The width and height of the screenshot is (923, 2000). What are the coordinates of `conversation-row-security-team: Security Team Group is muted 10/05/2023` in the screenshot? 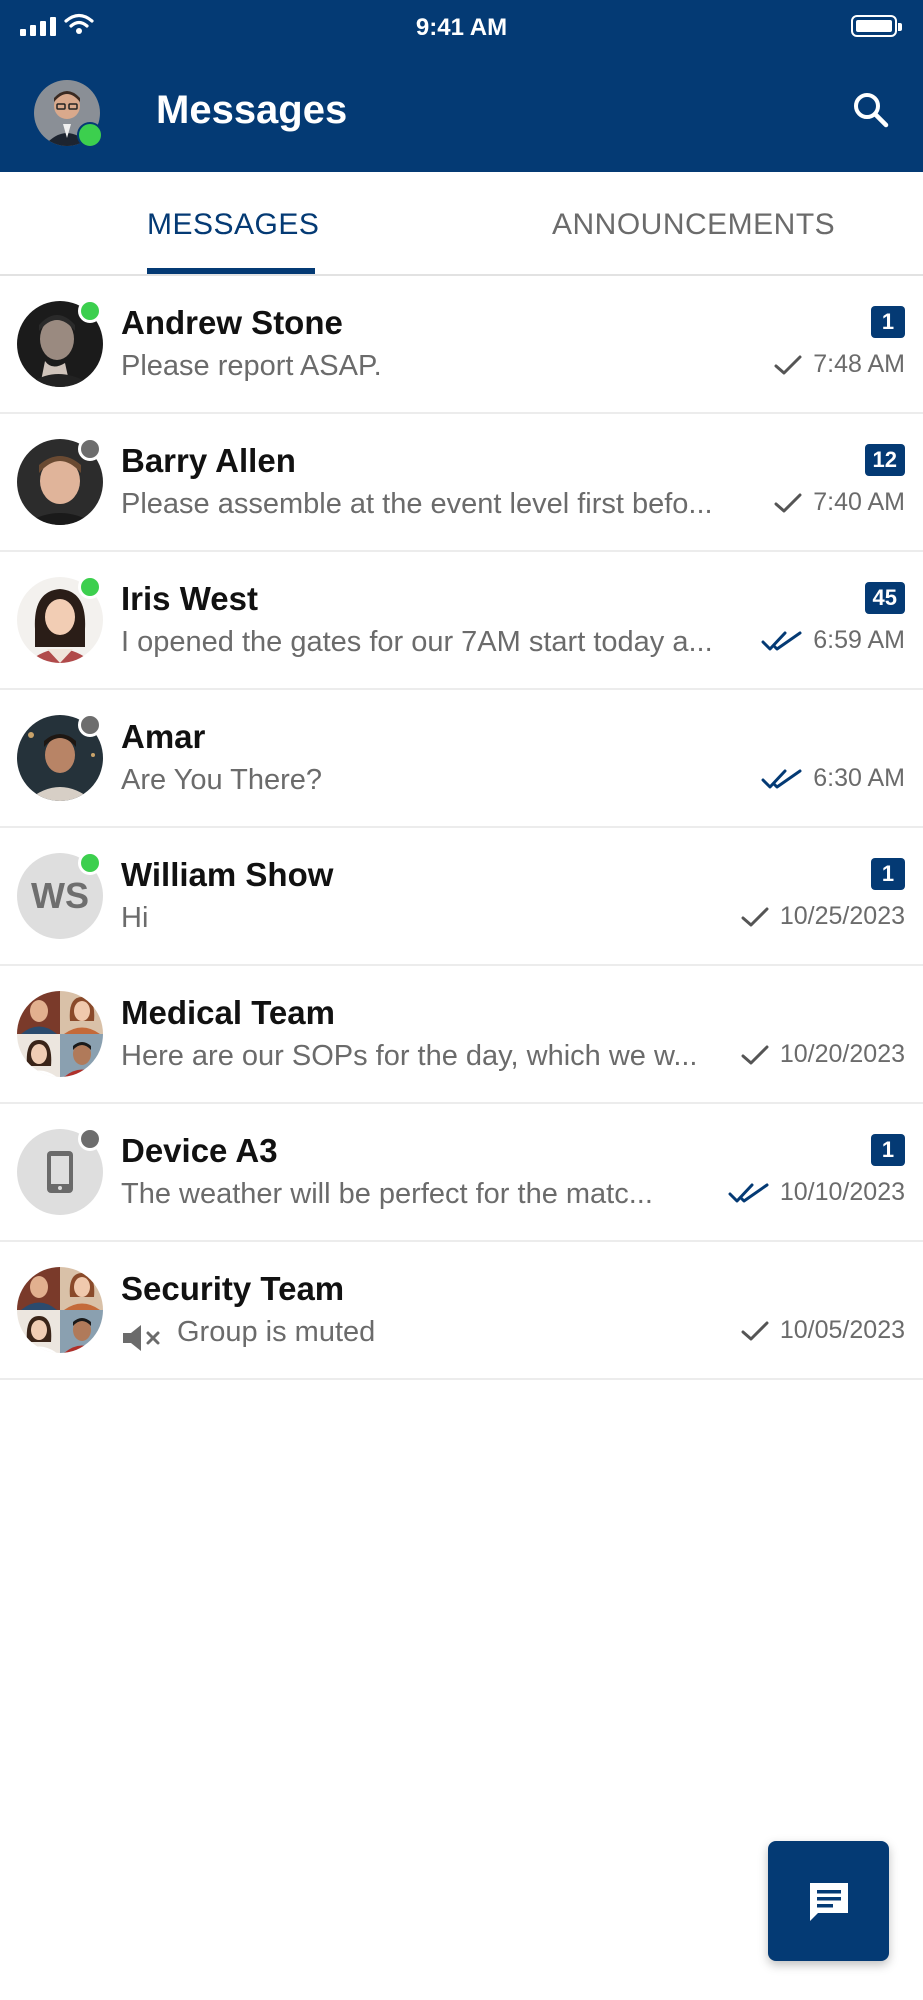 It's located at (461, 1311).